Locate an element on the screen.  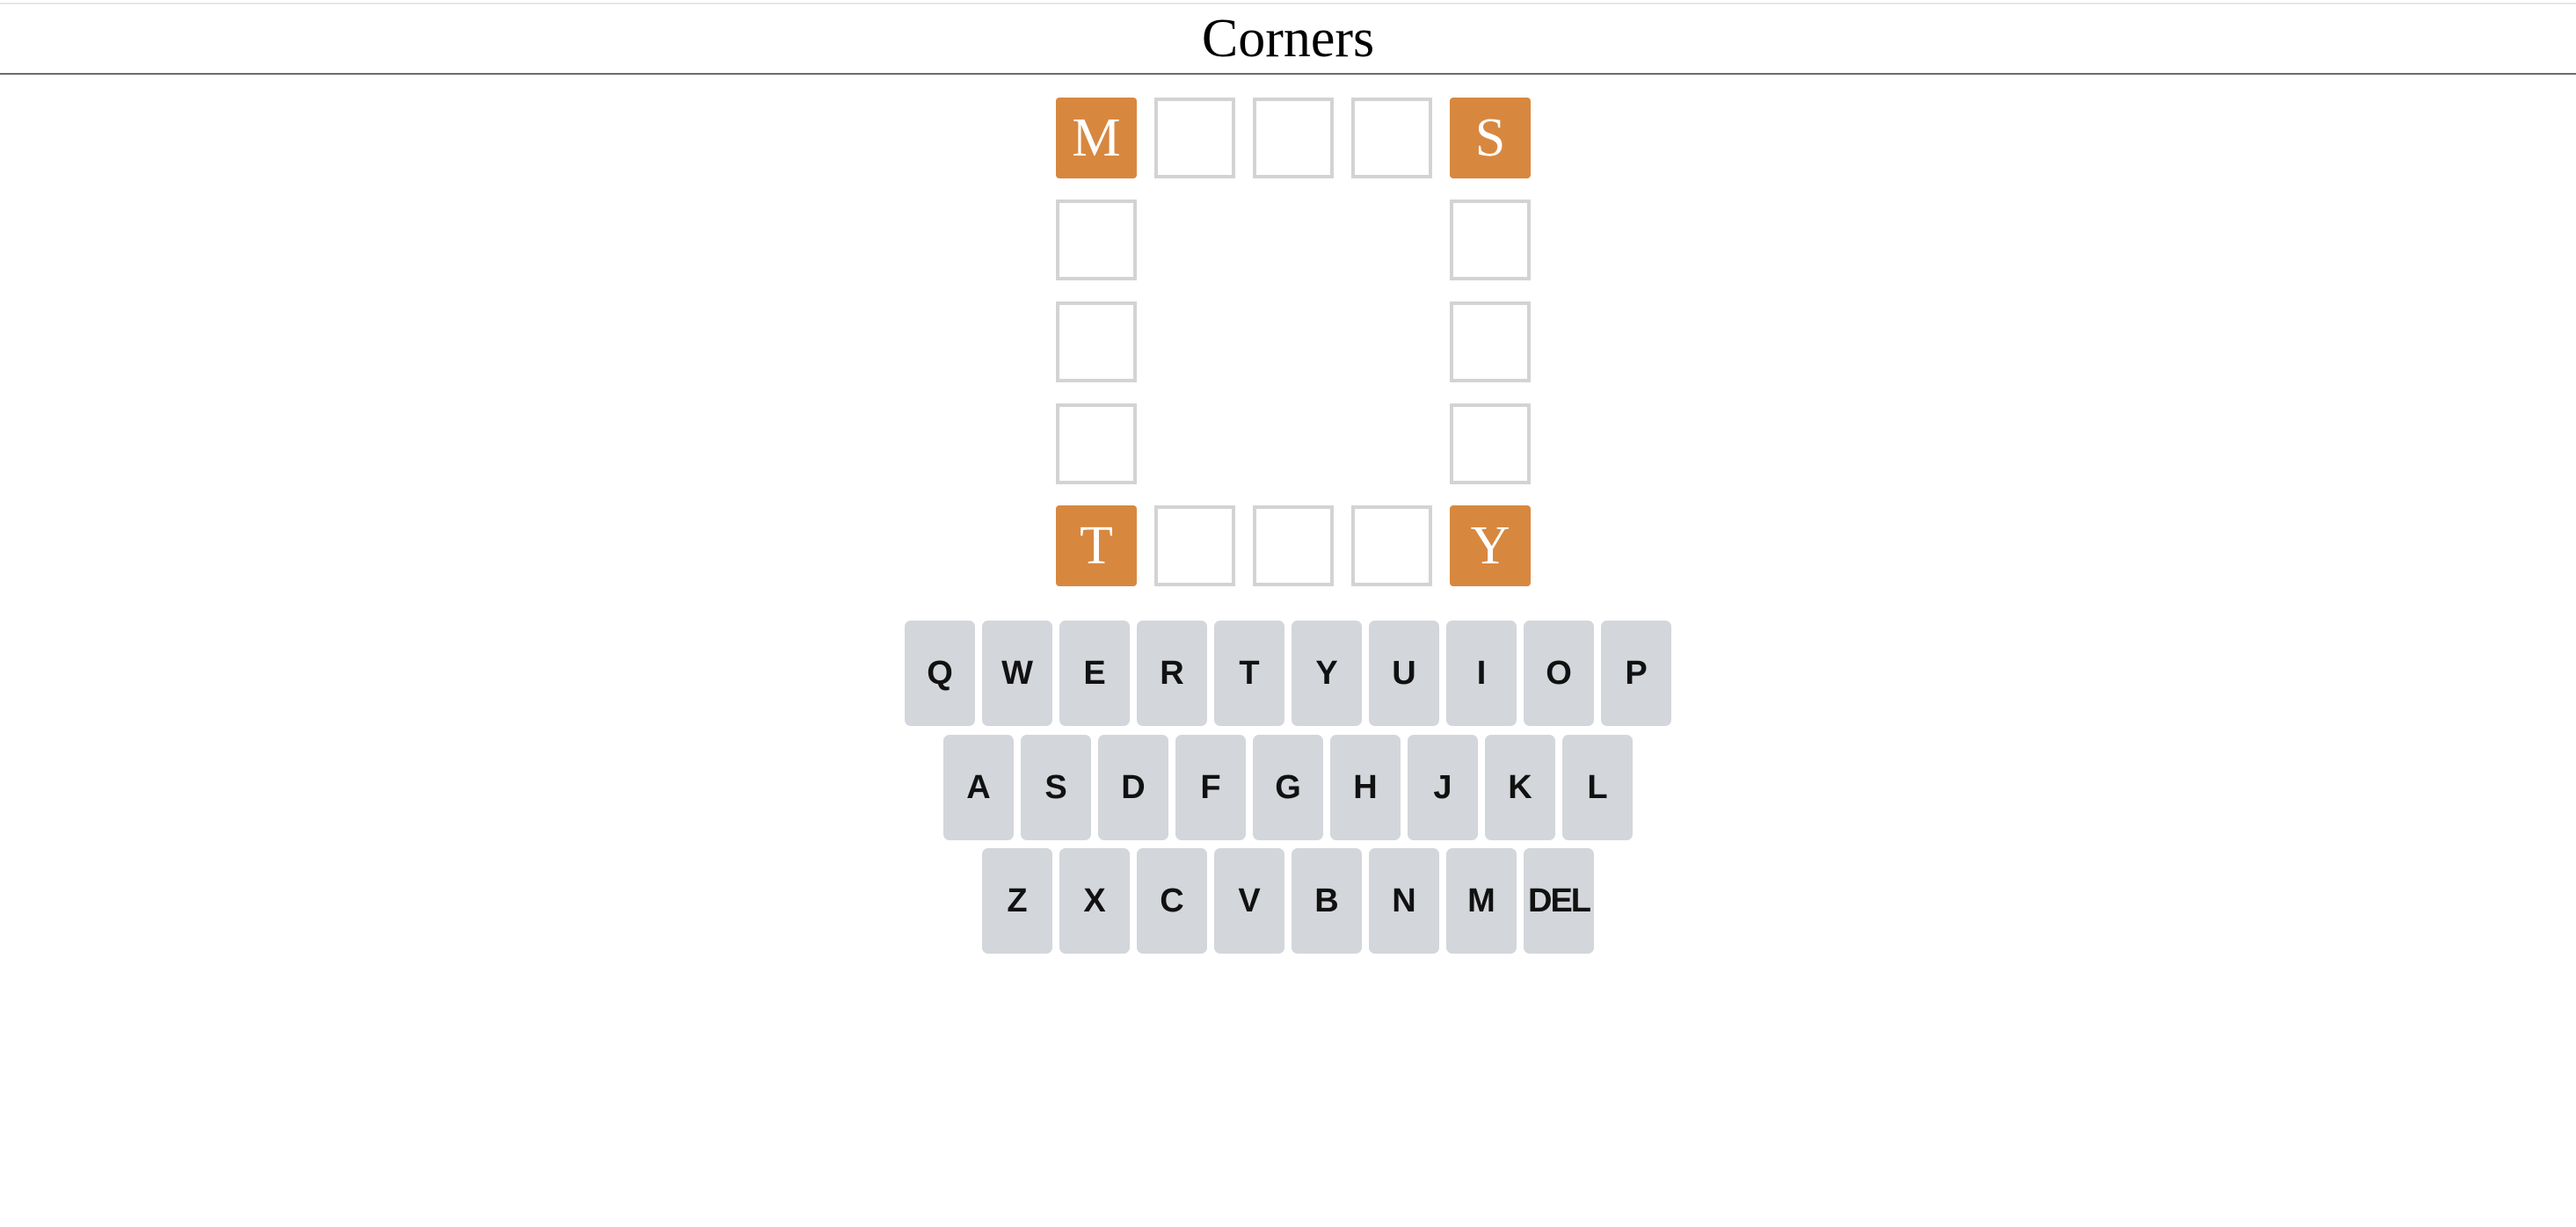
key-o: O is located at coordinates (1559, 673).